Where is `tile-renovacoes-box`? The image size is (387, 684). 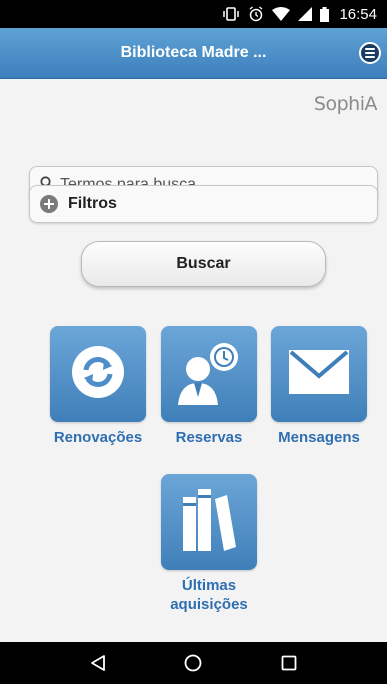
tile-renovacoes-box is located at coordinates (98, 374).